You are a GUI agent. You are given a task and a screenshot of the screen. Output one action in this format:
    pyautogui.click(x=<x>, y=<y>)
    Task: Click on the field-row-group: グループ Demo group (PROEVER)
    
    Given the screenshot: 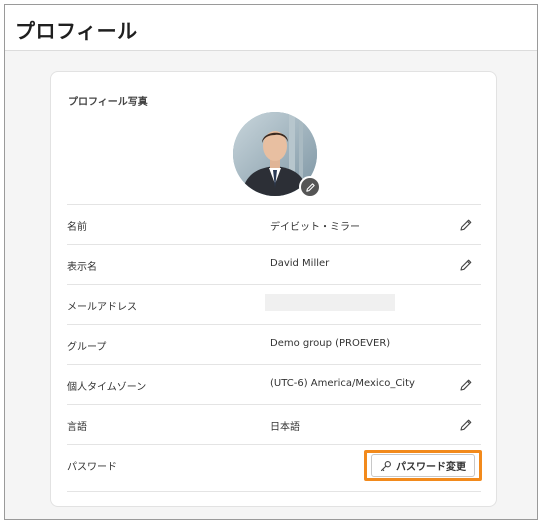 What is the action you would take?
    pyautogui.click(x=274, y=344)
    